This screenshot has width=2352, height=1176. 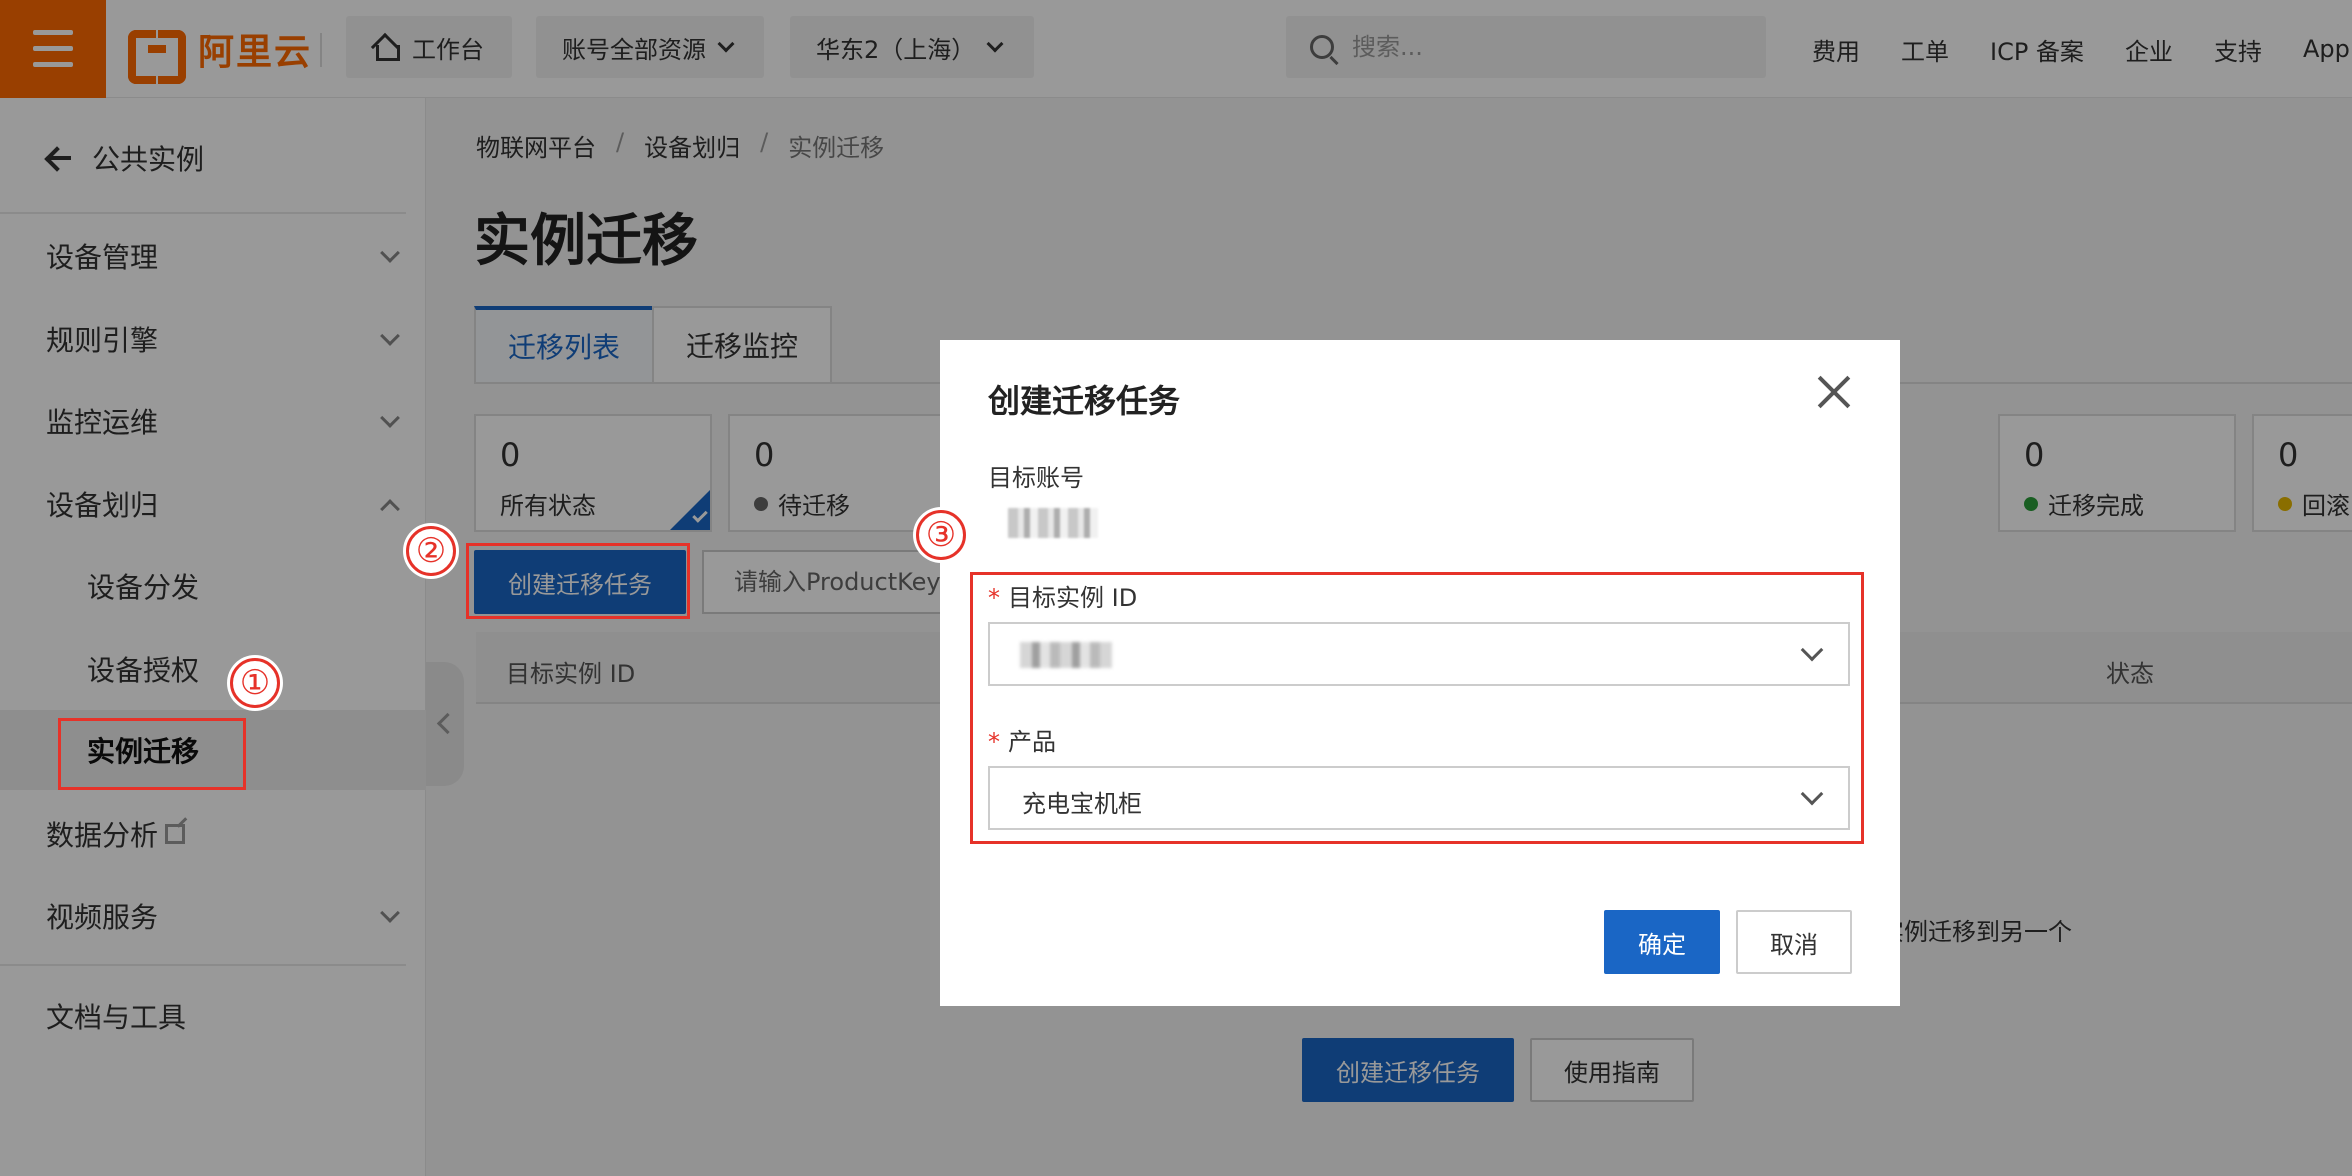 I want to click on cancel-button: 取消, so click(x=1794, y=942).